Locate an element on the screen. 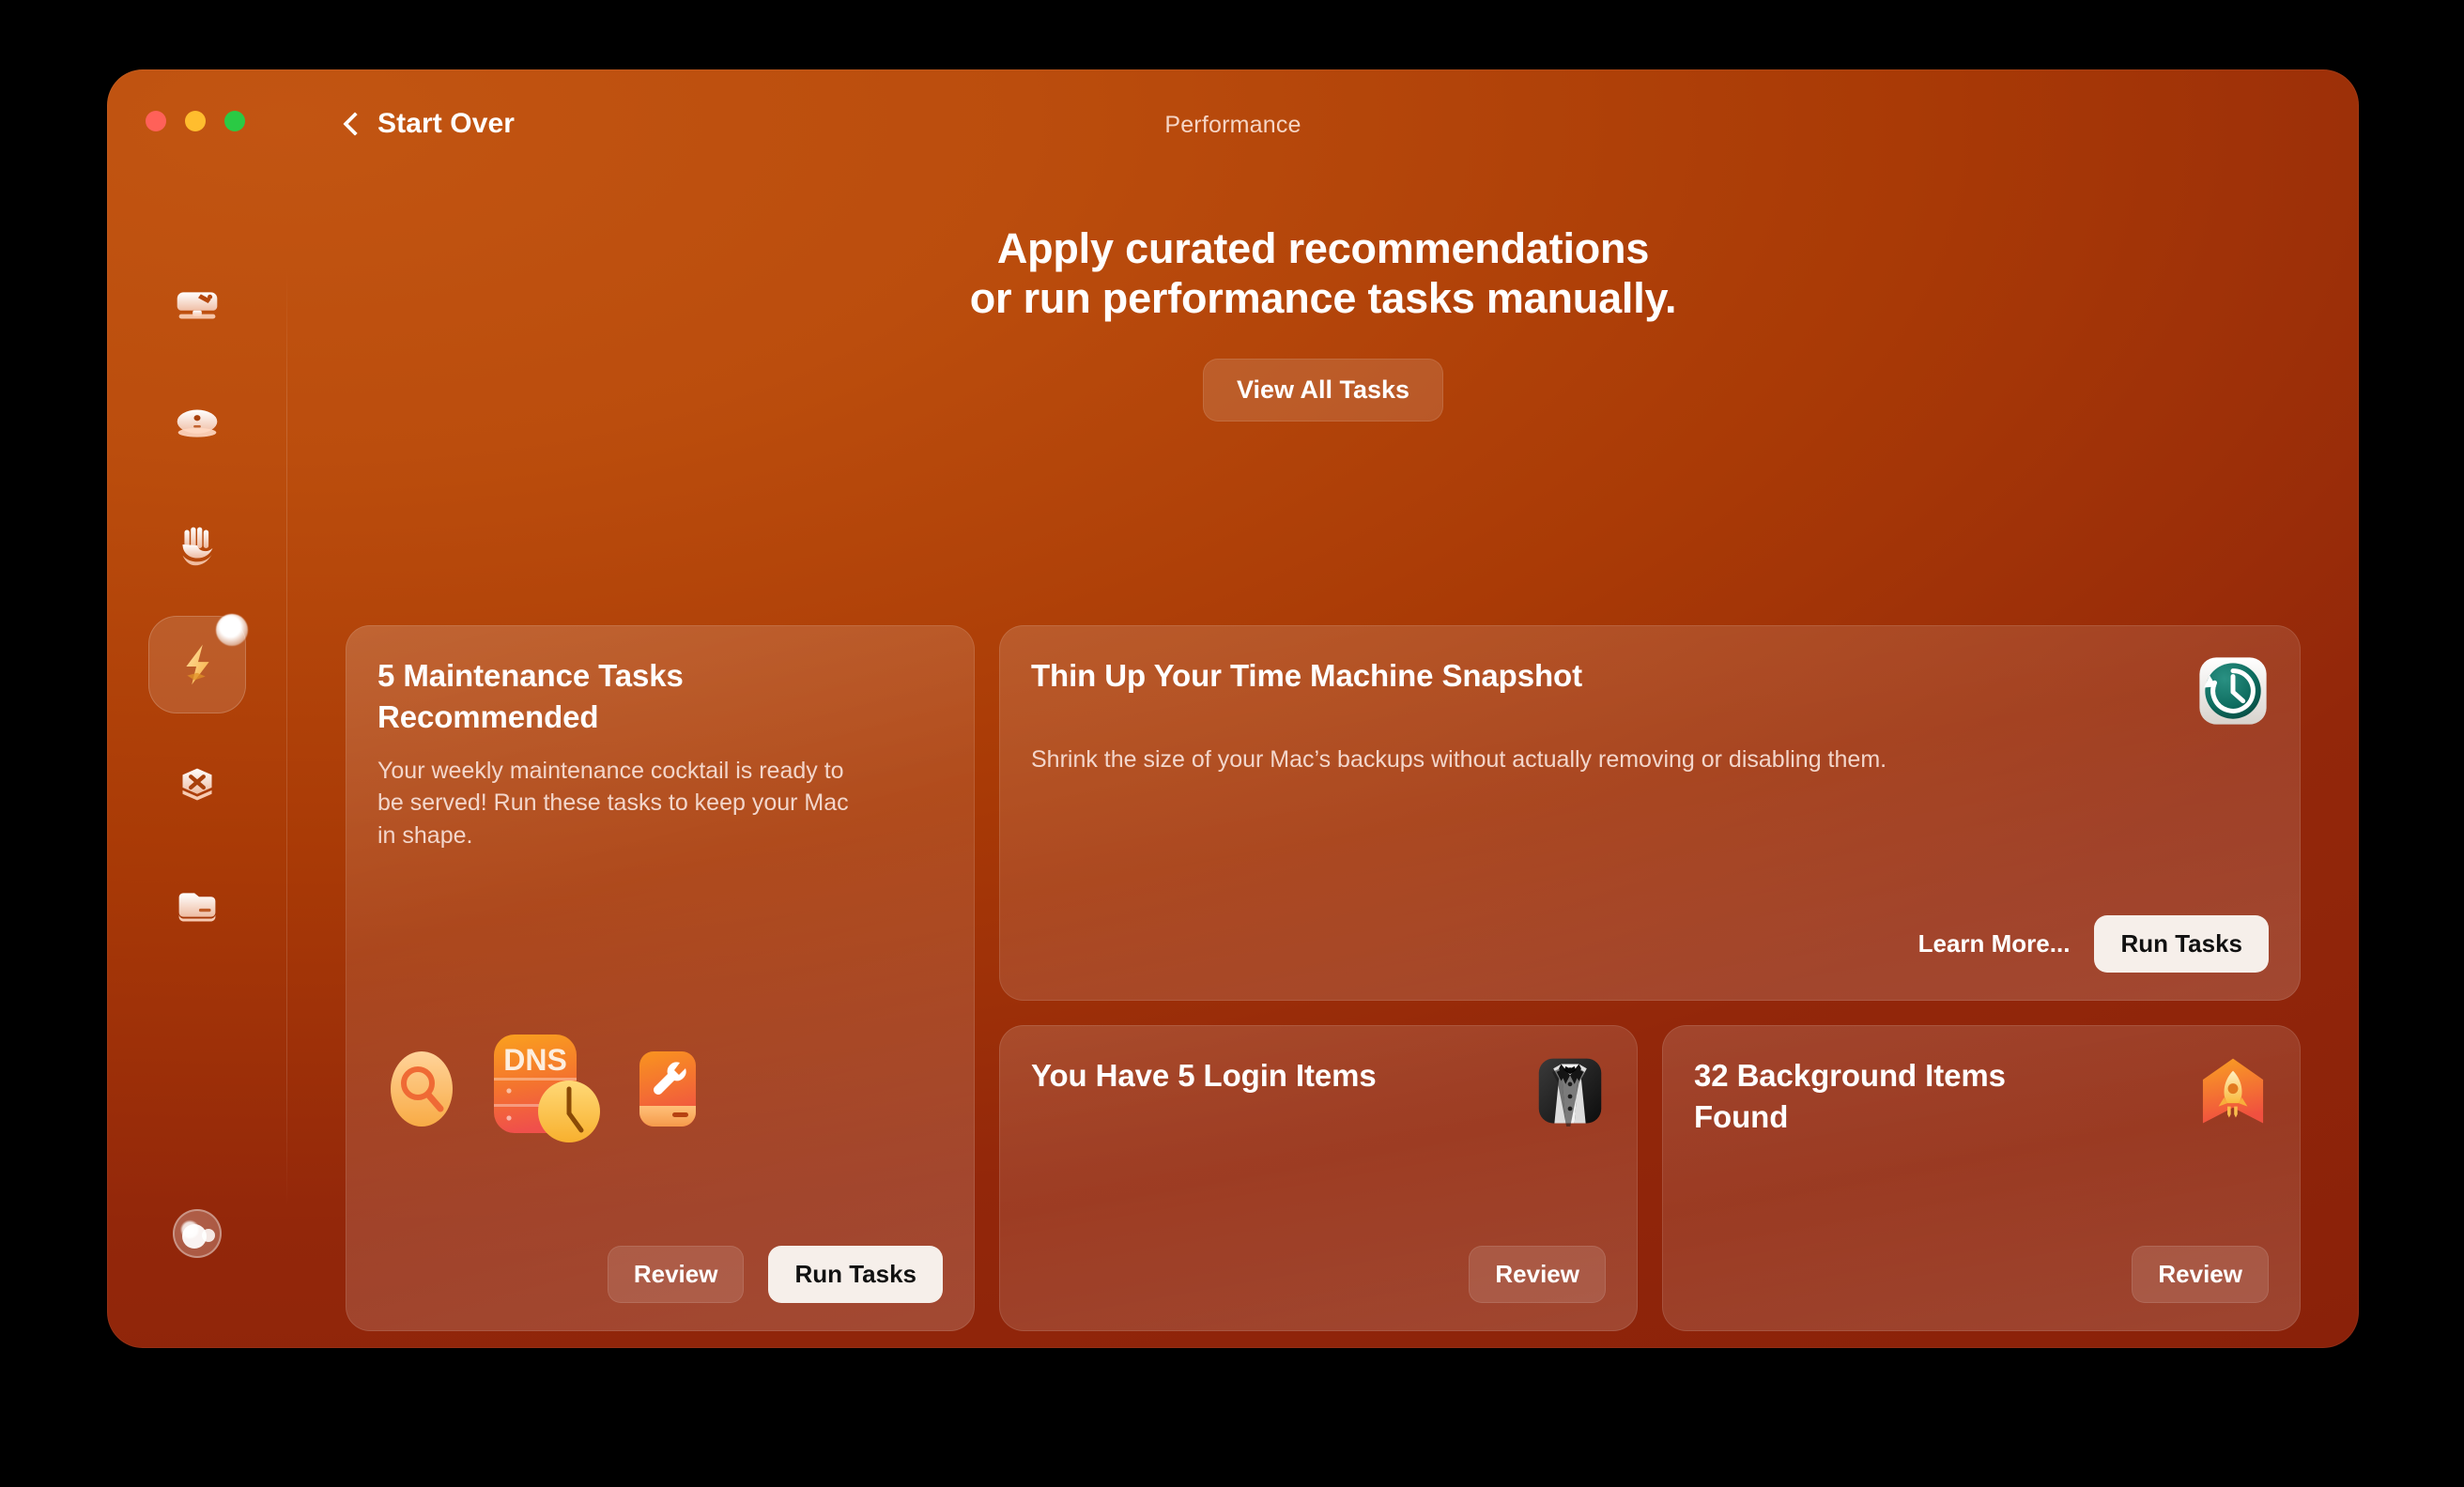 This screenshot has height=1487, width=2464. maintenance-task-icons: DNS is located at coordinates (542, 1089).